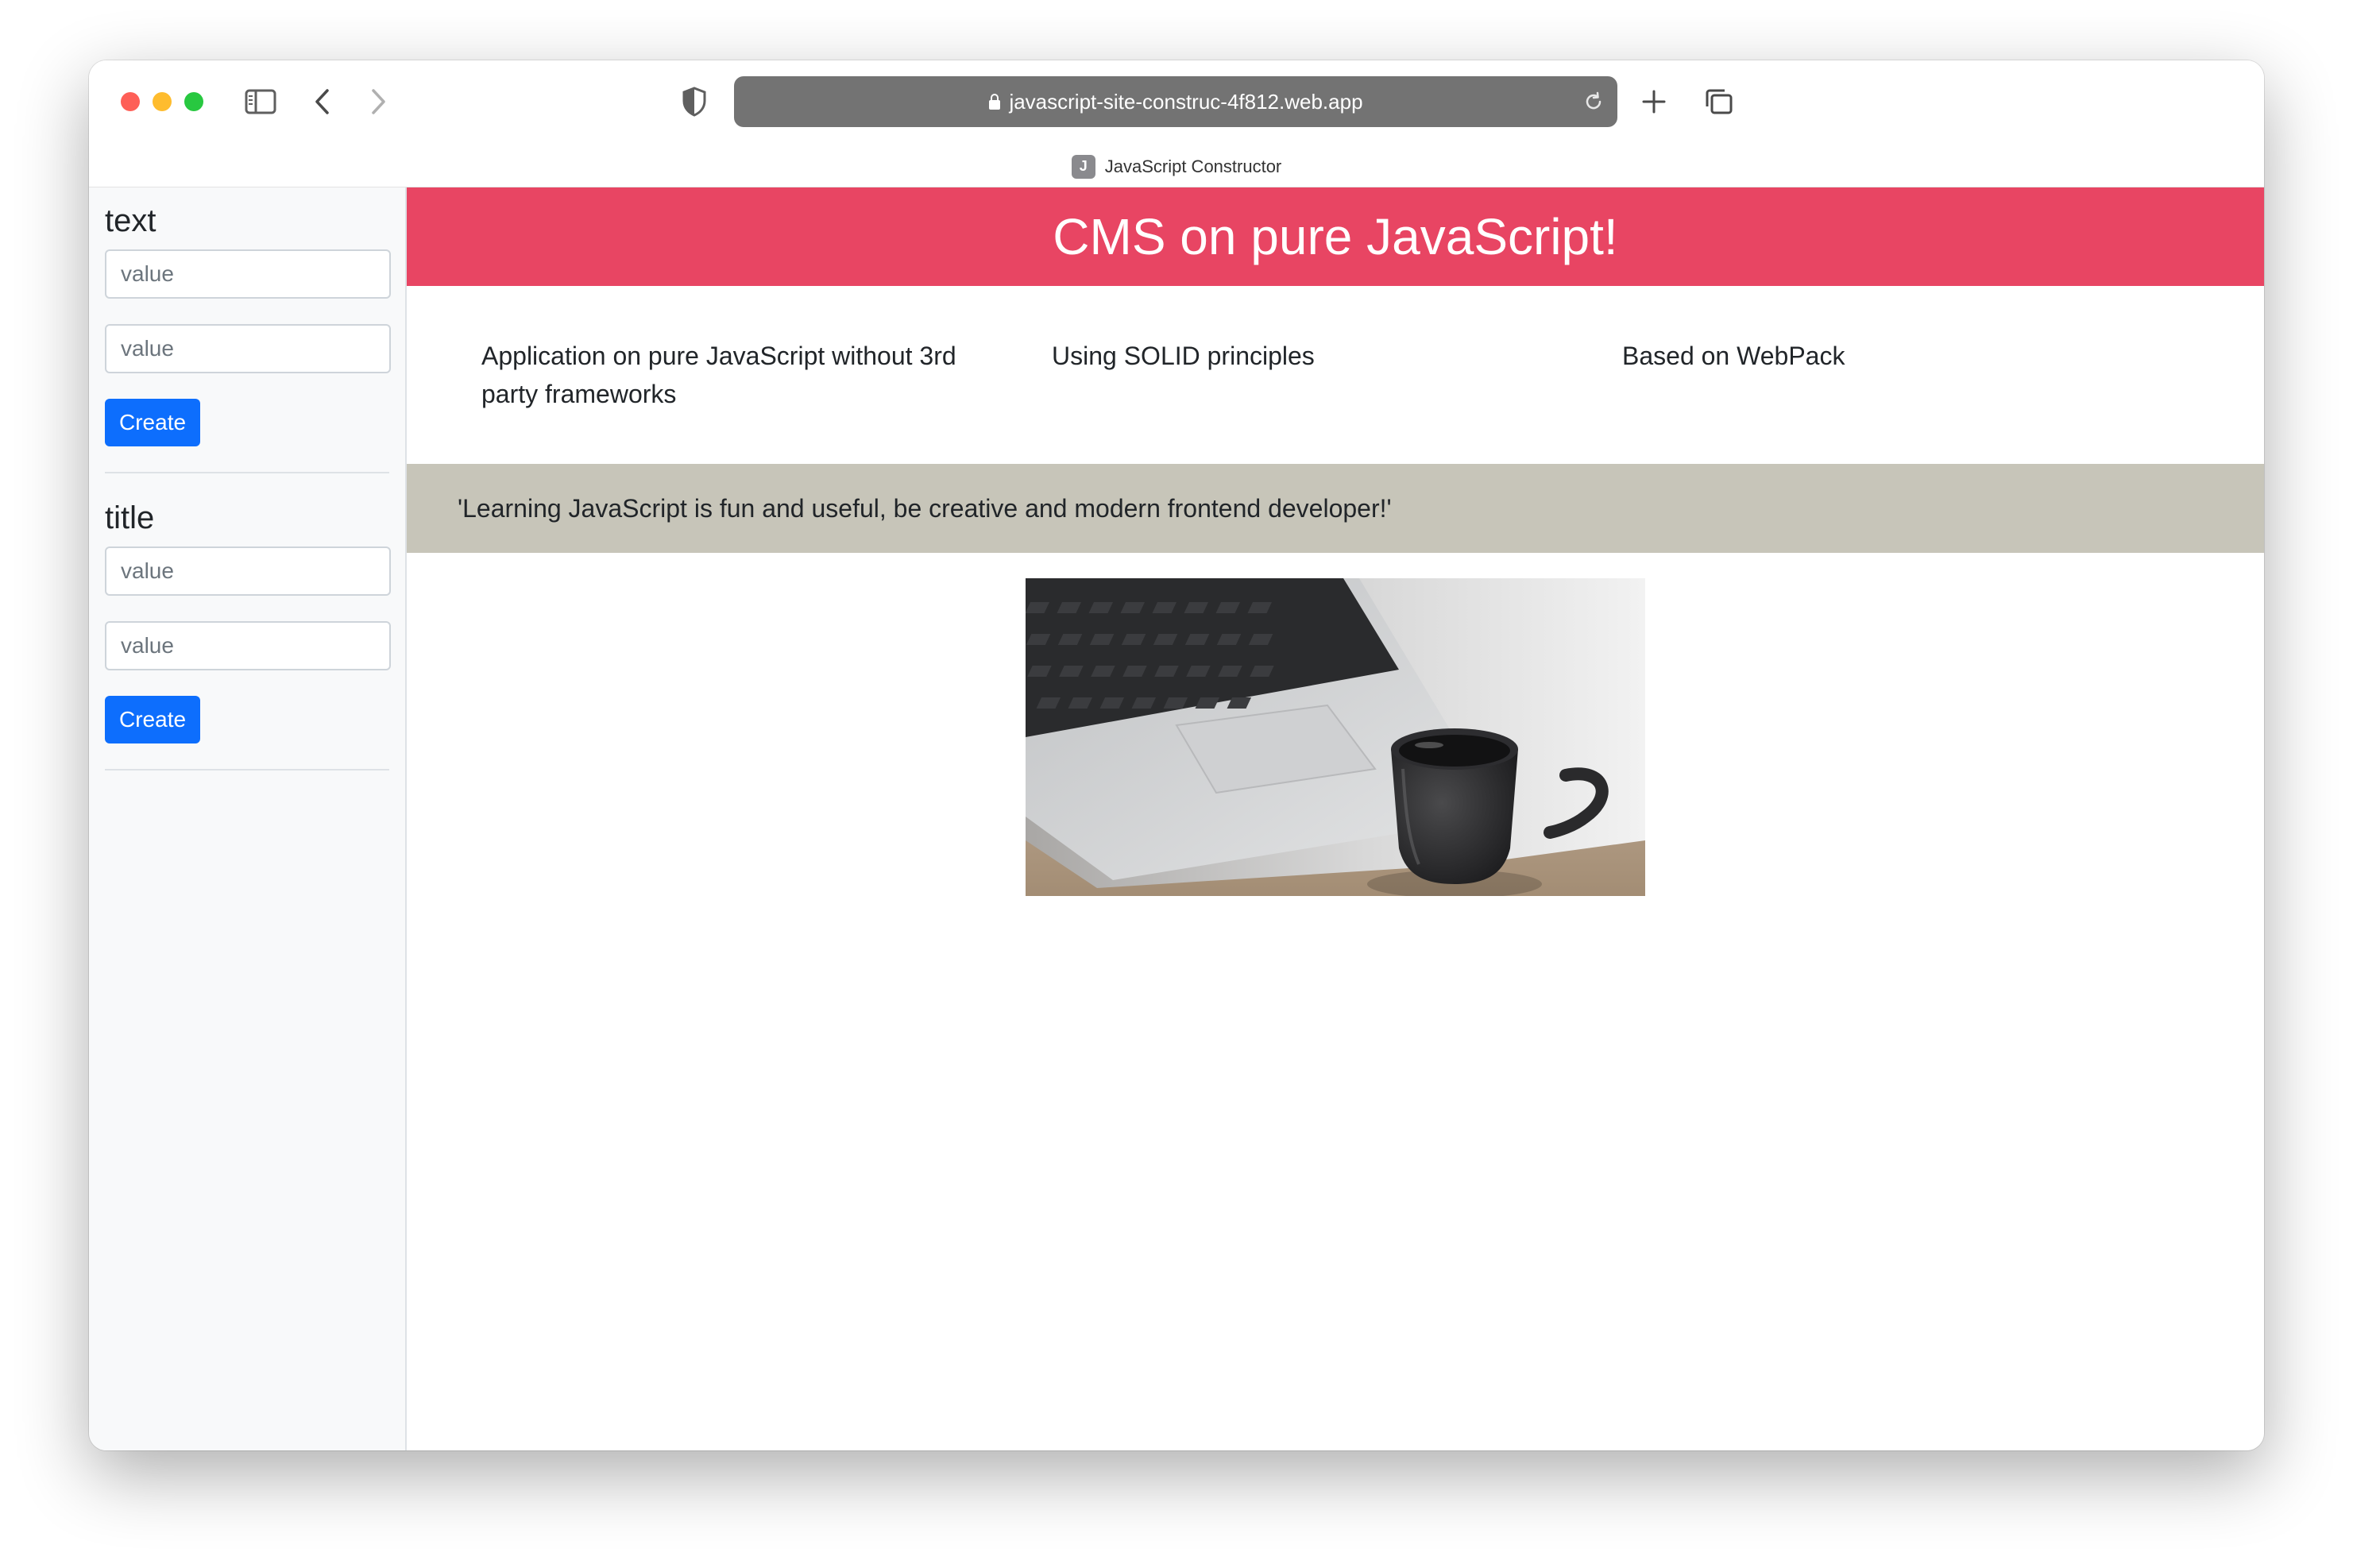  Describe the element at coordinates (130, 517) in the screenshot. I see `form-heading: title` at that location.